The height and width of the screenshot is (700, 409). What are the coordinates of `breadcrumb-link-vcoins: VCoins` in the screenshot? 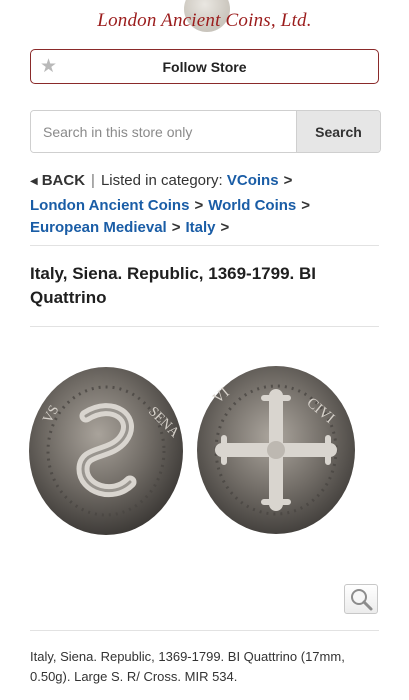 It's located at (253, 180).